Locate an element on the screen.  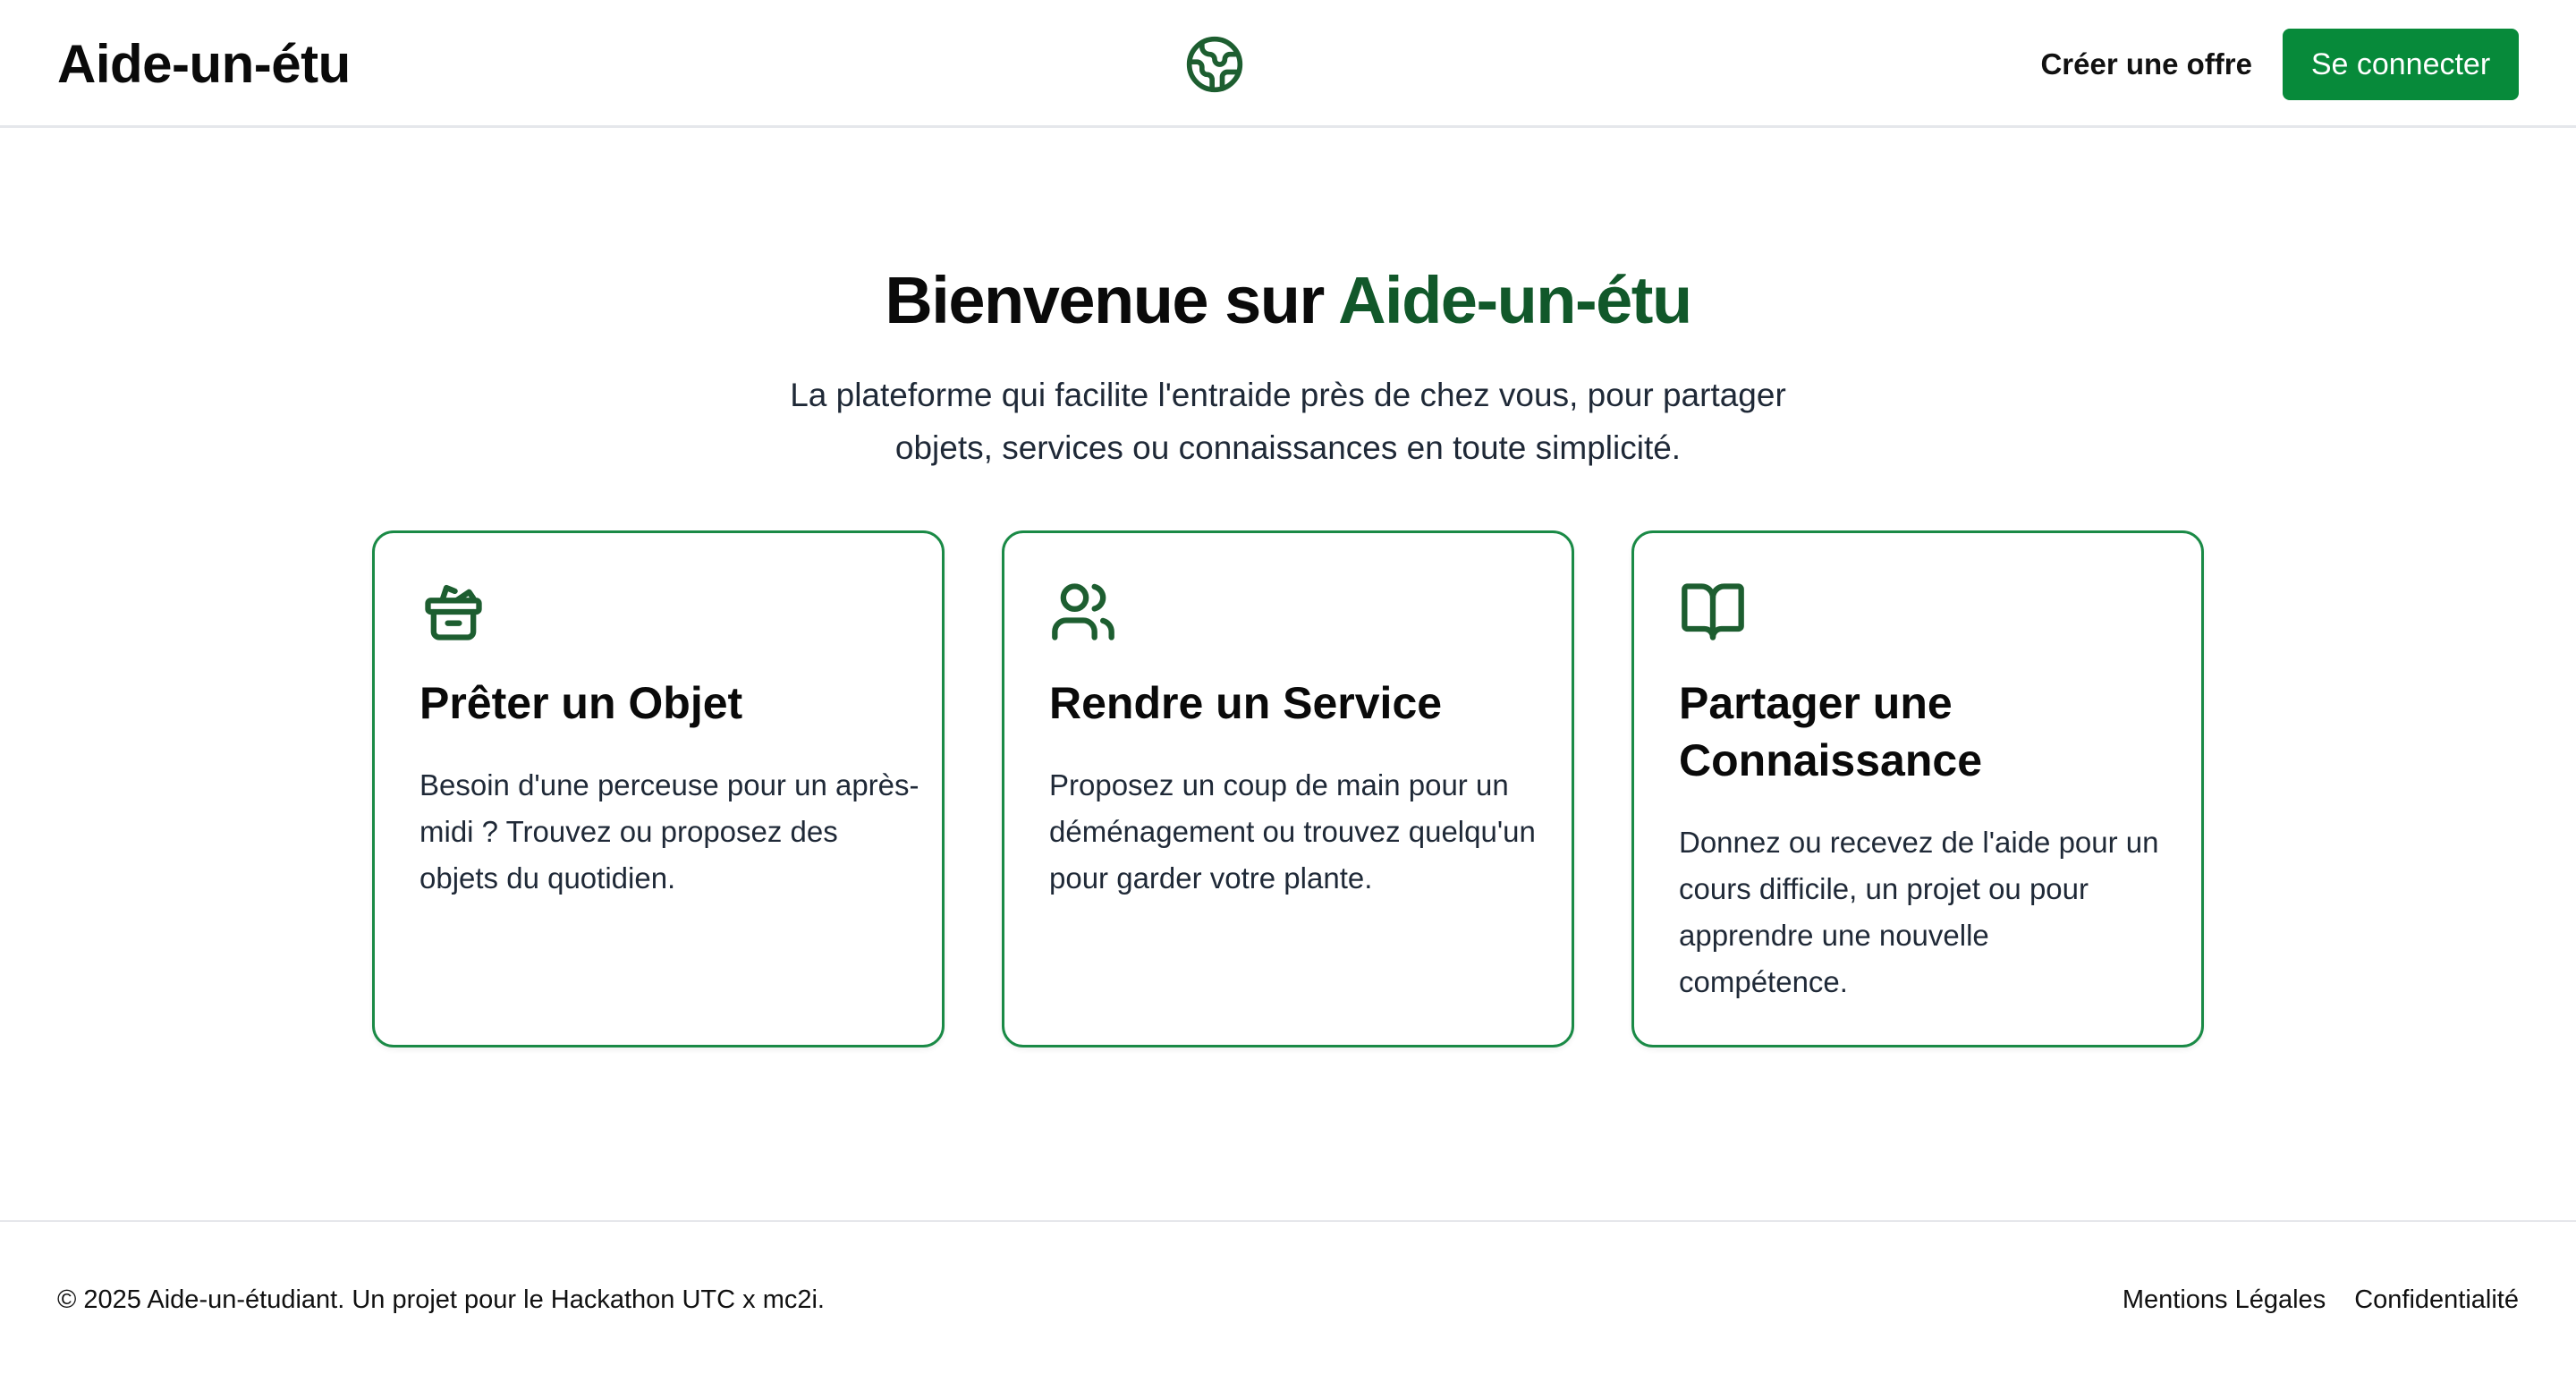
card-title: Prêter un Objet is located at coordinates (581, 703).